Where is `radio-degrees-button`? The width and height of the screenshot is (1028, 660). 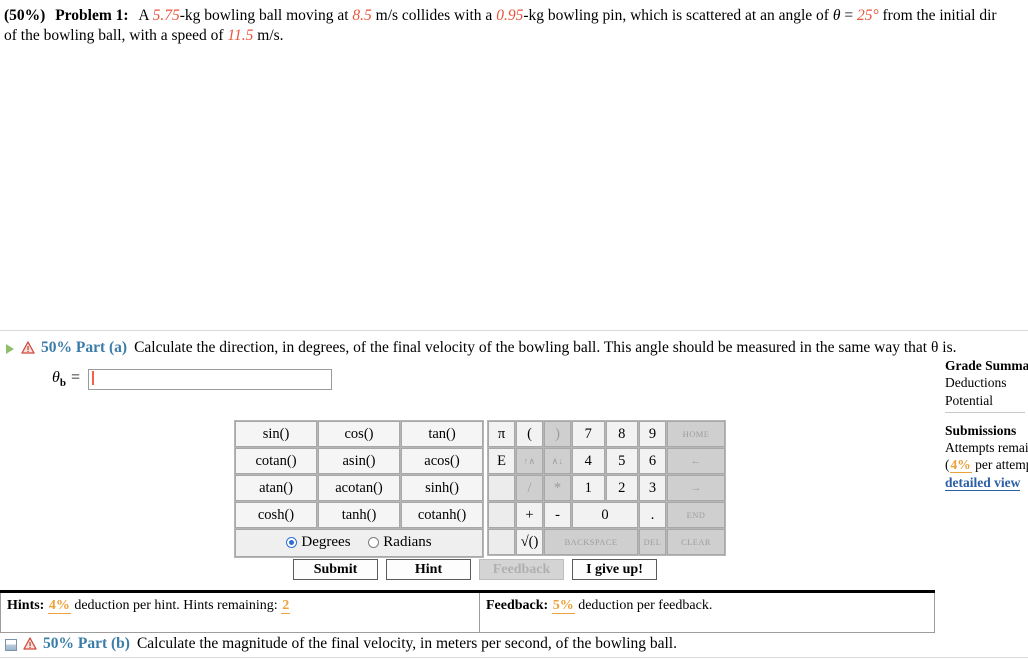
radio-degrees-button is located at coordinates (292, 542).